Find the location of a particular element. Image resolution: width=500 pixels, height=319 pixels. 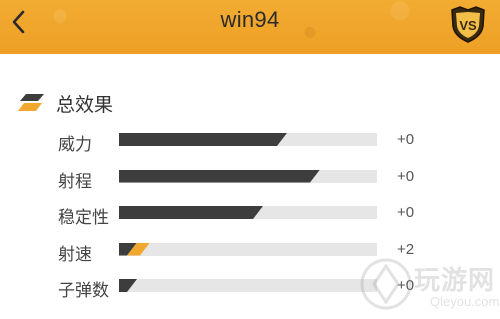

vs-label: VS is located at coordinates (468, 25).